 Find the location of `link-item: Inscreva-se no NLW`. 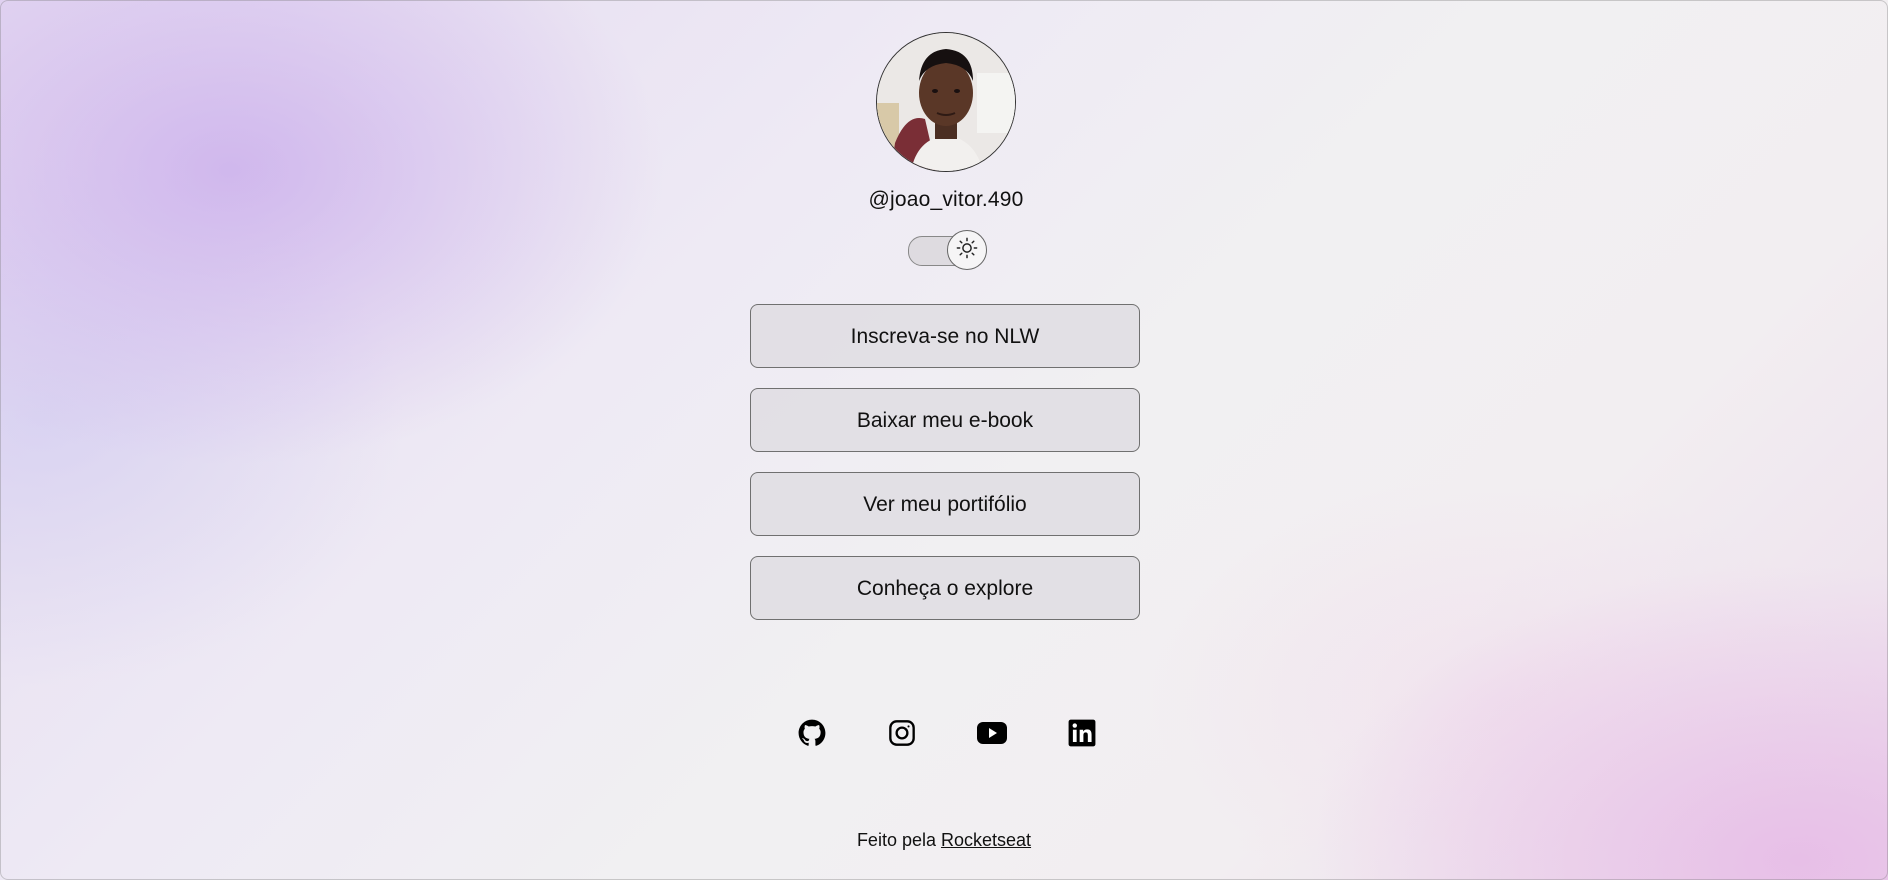

link-item: Inscreva-se no NLW is located at coordinates (946, 336).